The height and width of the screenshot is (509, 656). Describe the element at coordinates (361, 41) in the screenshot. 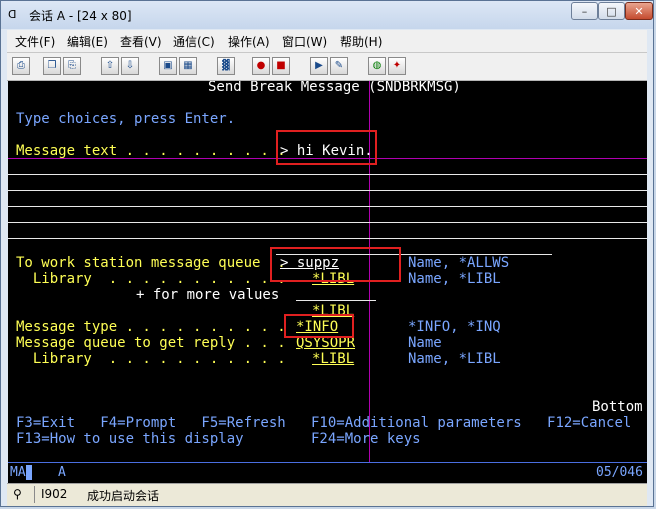

I see `menu-help: 帮助(H)` at that location.